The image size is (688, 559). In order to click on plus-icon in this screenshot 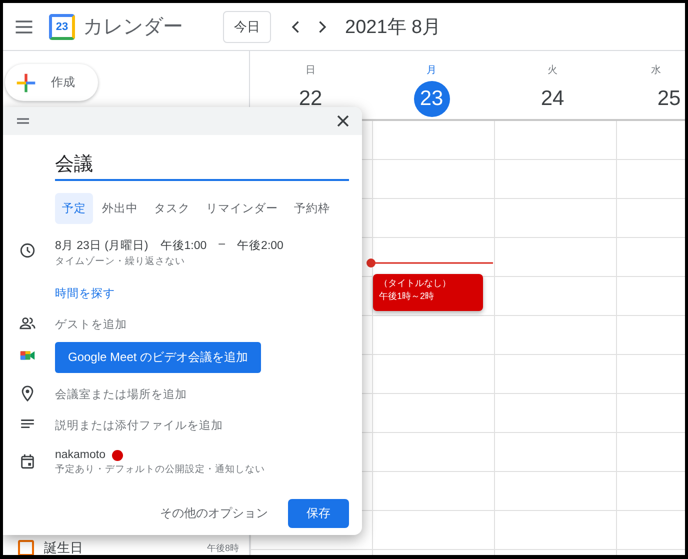, I will do `click(26, 83)`.